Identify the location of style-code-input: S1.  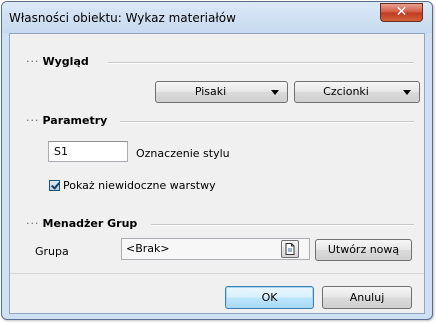
(88, 151).